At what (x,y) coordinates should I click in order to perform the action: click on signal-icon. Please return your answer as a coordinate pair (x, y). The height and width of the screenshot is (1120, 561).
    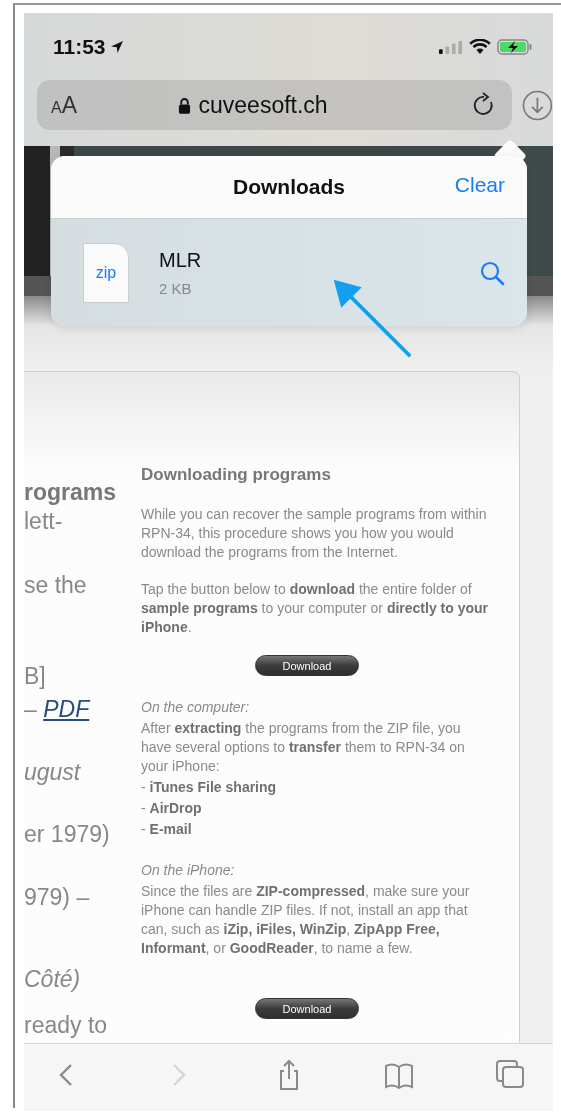
    Looking at the image, I should click on (451, 47).